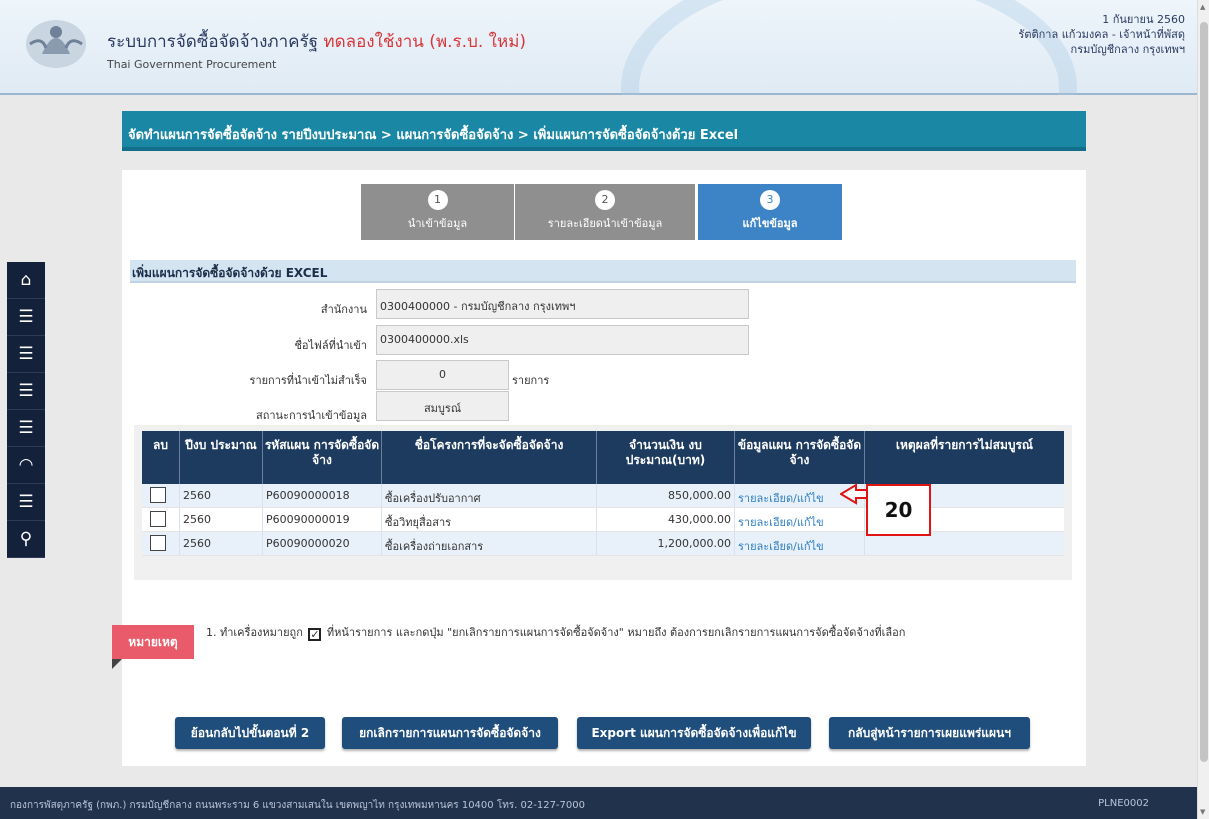  I want to click on th-plan-code: รหัสแผน การจัดซื้อจัดจ้าง, so click(322, 457).